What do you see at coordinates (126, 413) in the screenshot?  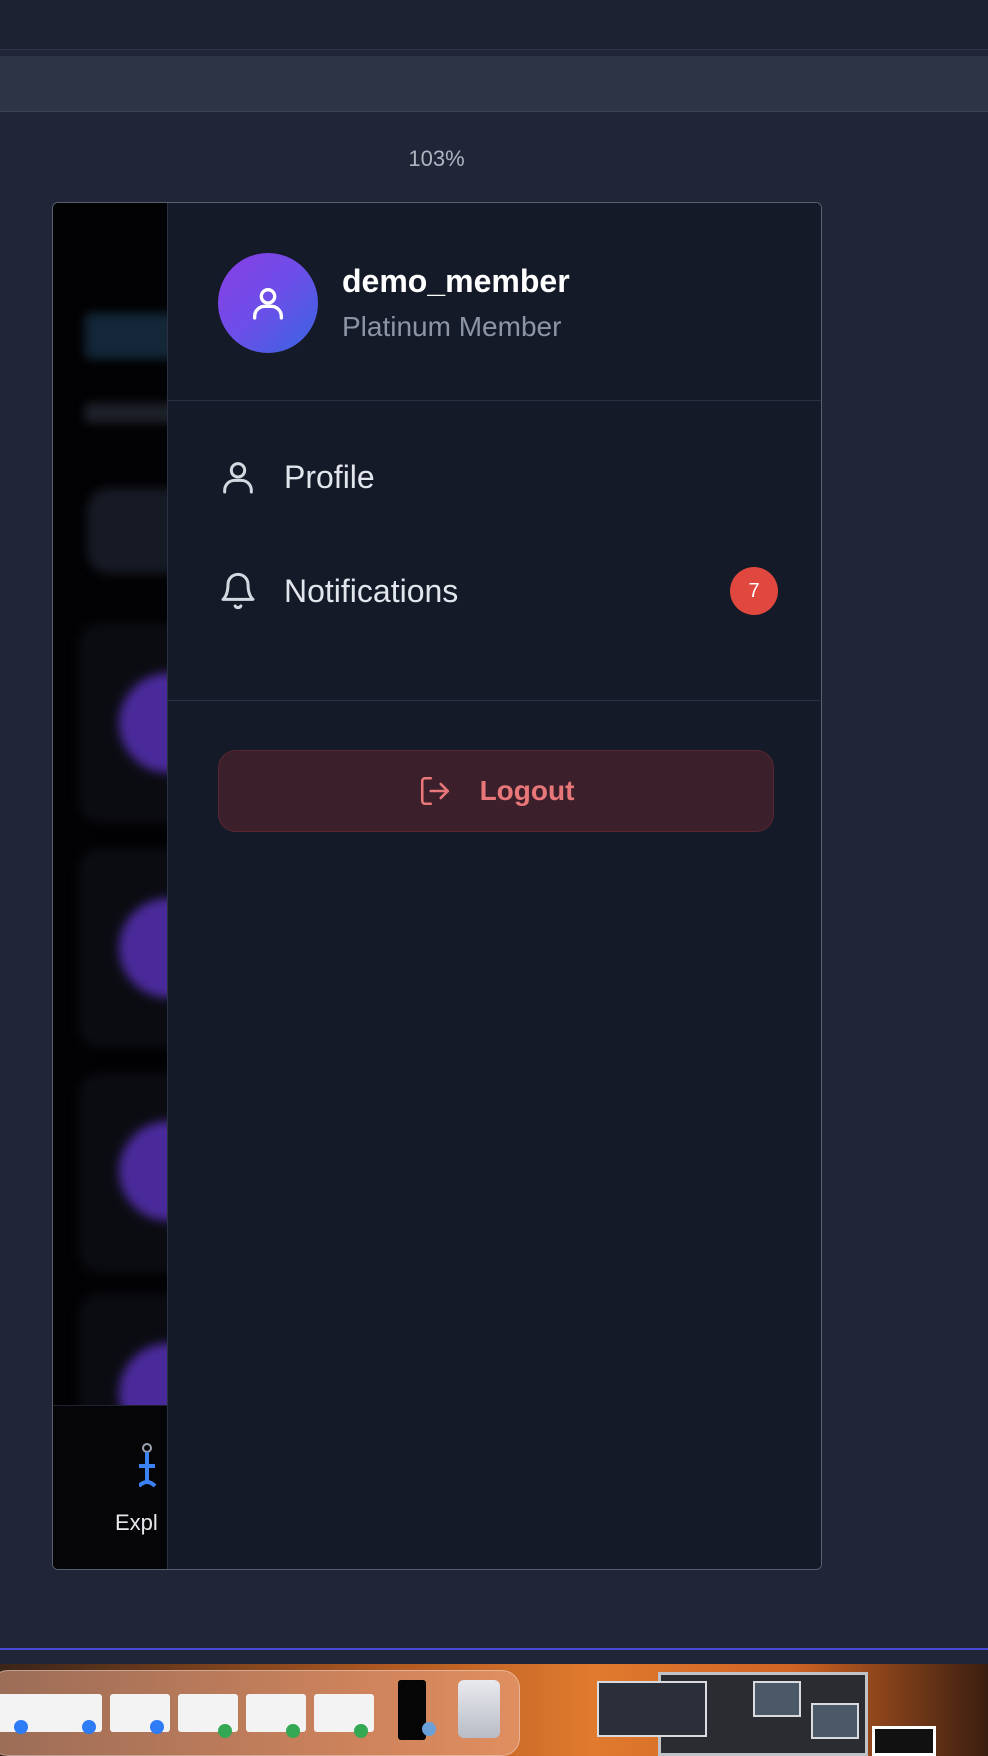 I see `background-subtitle` at bounding box center [126, 413].